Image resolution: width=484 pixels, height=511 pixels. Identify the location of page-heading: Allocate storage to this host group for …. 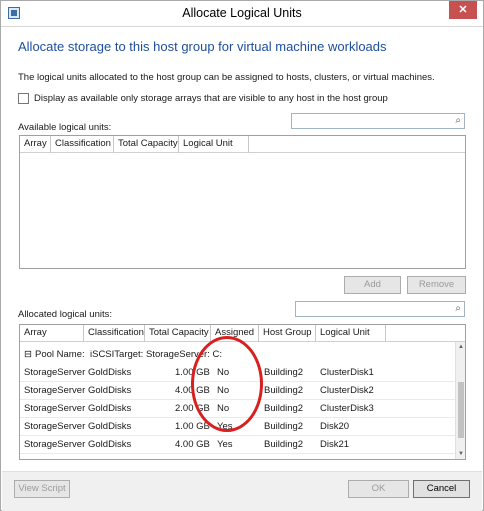
(202, 46).